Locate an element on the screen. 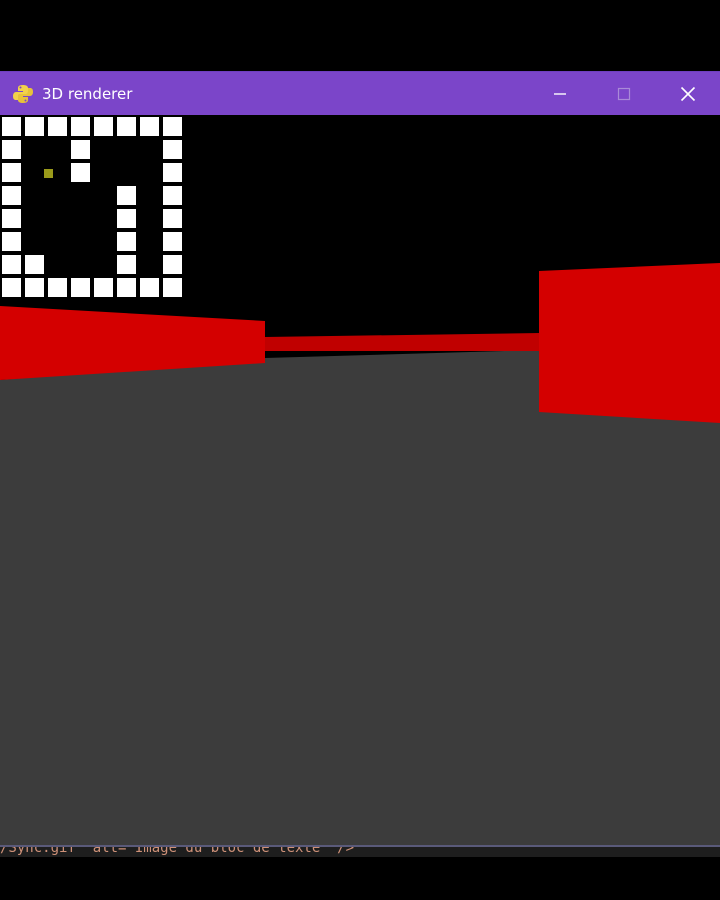 This screenshot has width=720, height=900. maximize-icon is located at coordinates (624, 93).